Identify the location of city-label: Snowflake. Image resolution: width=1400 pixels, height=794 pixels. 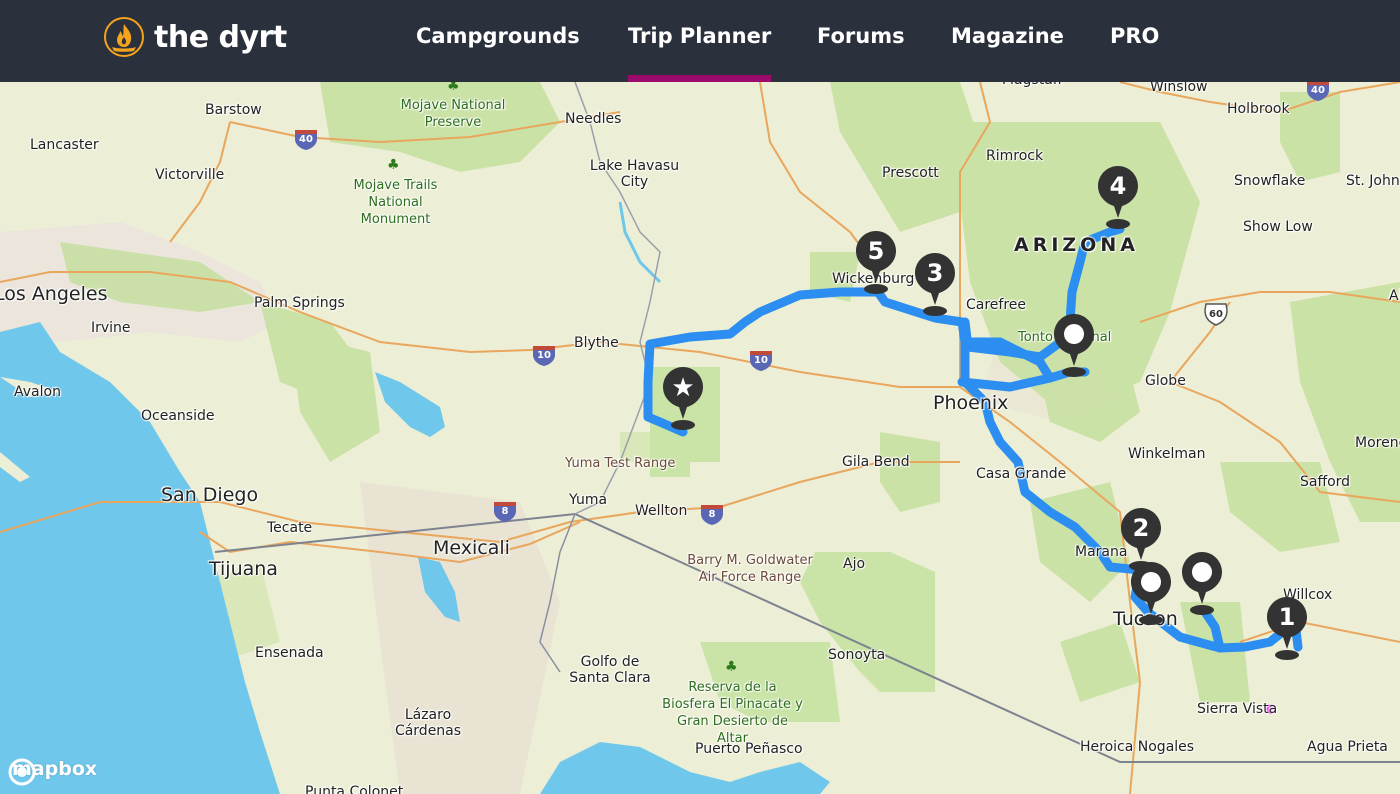
(1270, 181).